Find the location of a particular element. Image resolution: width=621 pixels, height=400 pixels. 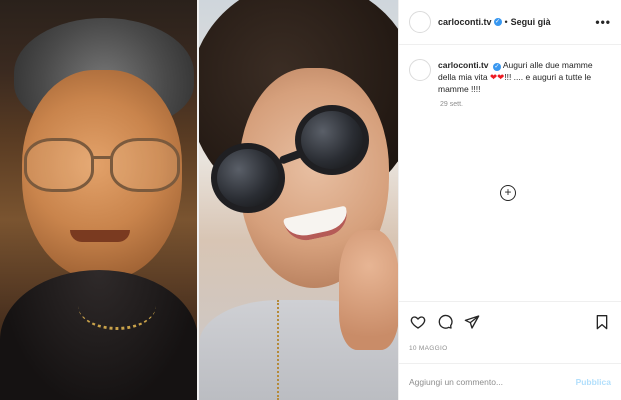

comment-bubble-icon is located at coordinates (445, 322).